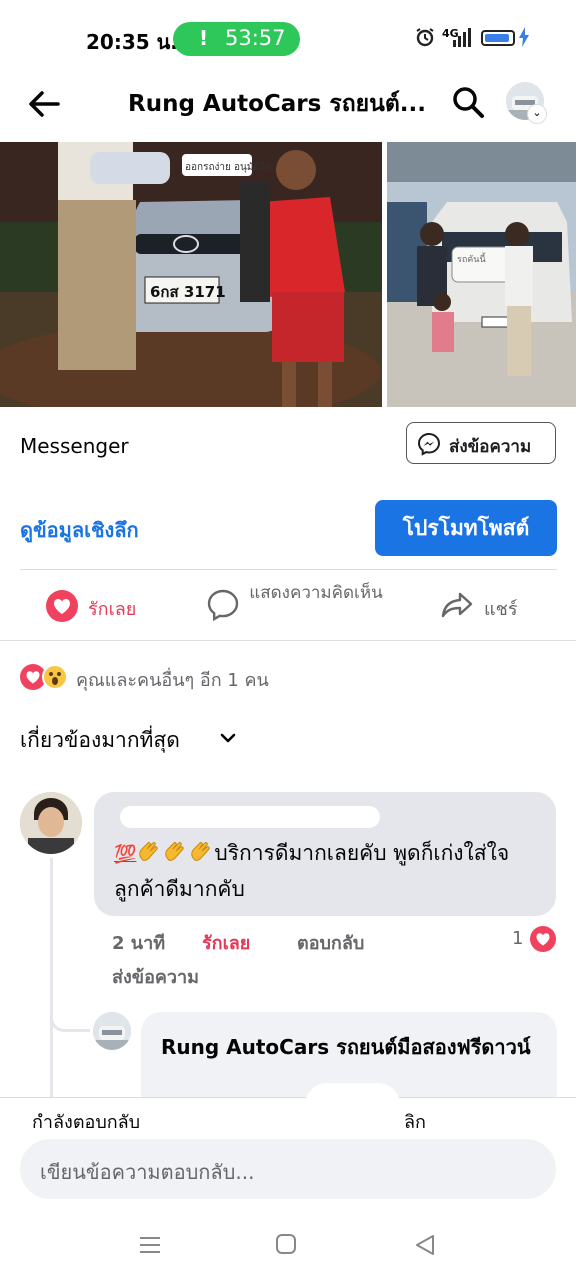 The height and width of the screenshot is (1280, 576). I want to click on page-avatar, so click(112, 1031).